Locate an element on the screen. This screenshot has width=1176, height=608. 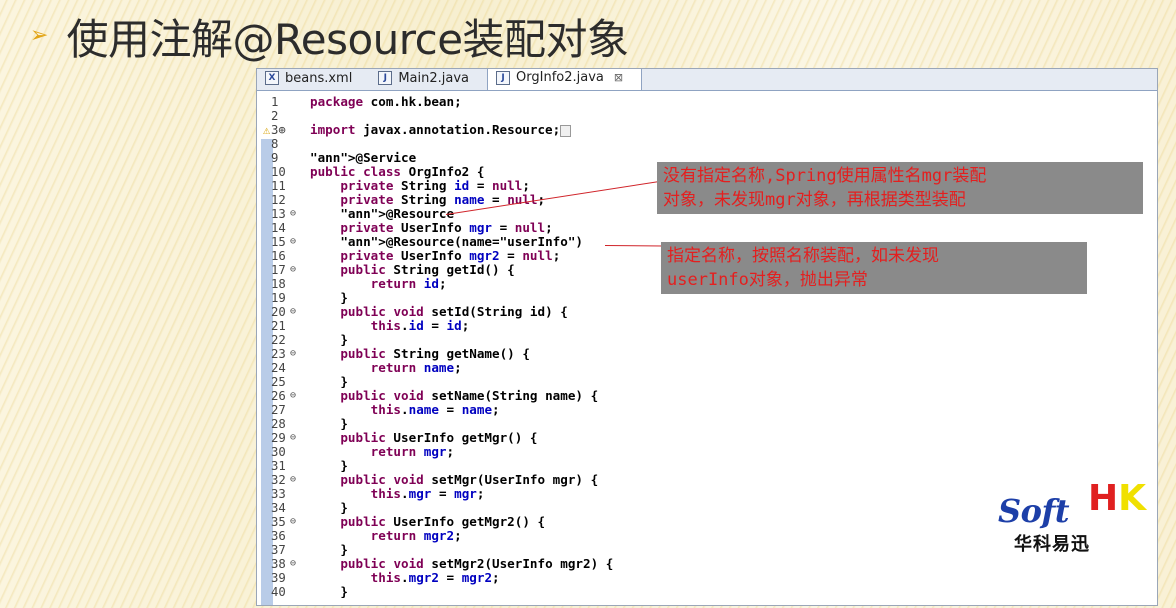
line-number: 10 is located at coordinates (278, 172).